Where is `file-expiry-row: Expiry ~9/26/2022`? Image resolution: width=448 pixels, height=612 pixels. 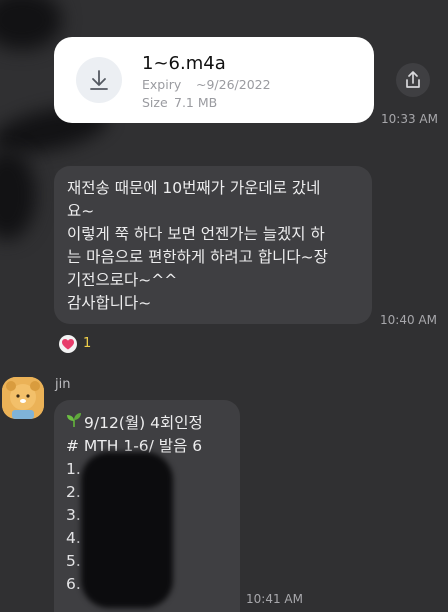
file-expiry-row: Expiry ~9/26/2022 is located at coordinates (206, 84).